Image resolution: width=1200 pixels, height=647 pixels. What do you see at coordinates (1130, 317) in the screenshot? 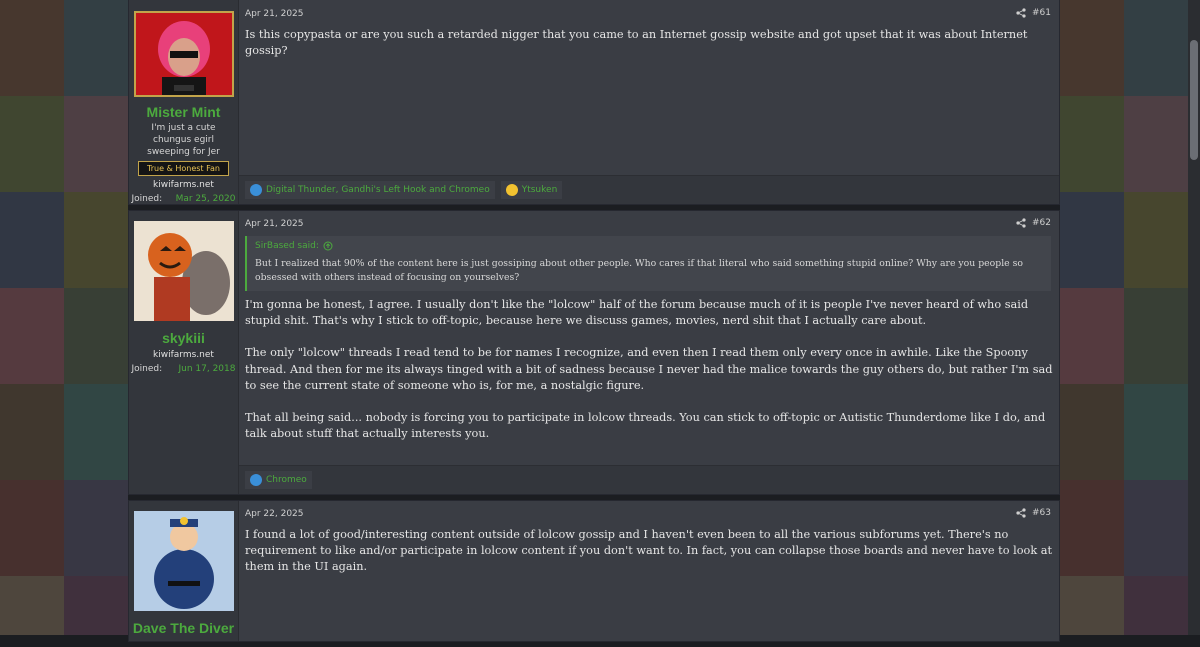
I see `background-collage-right` at bounding box center [1130, 317].